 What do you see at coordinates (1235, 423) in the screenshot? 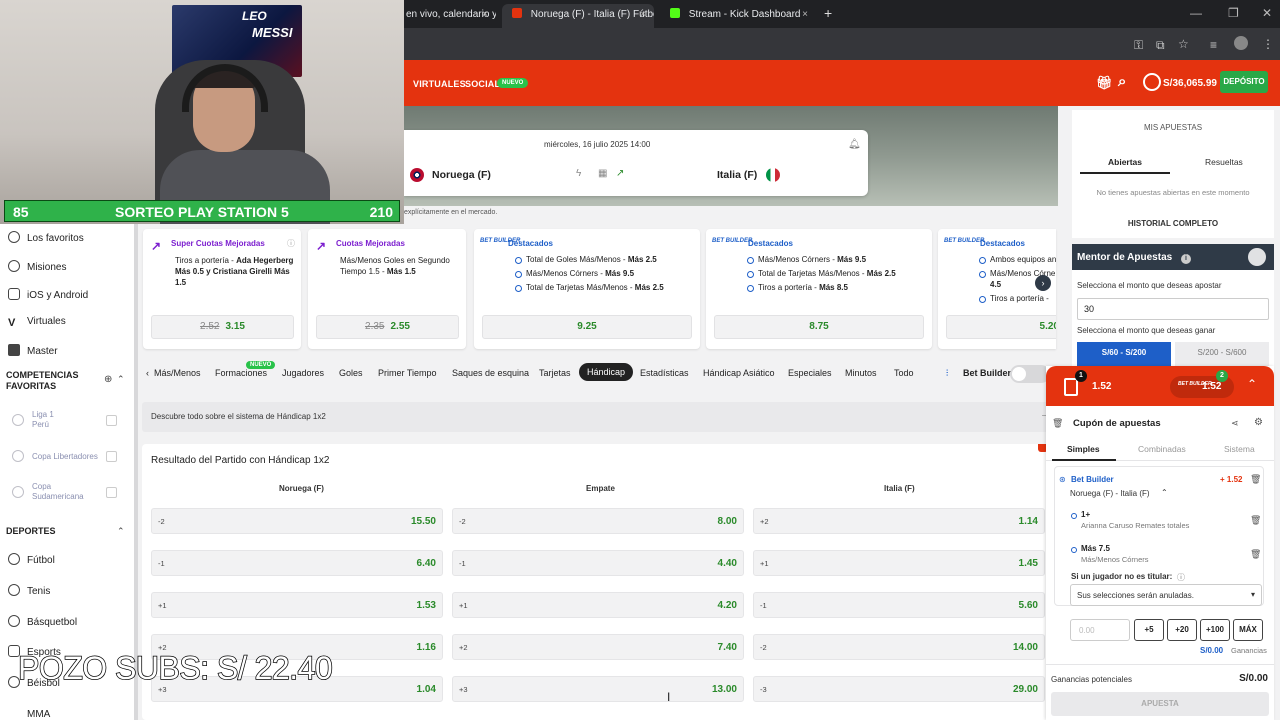
I see `share-icon: ⋖` at bounding box center [1235, 423].